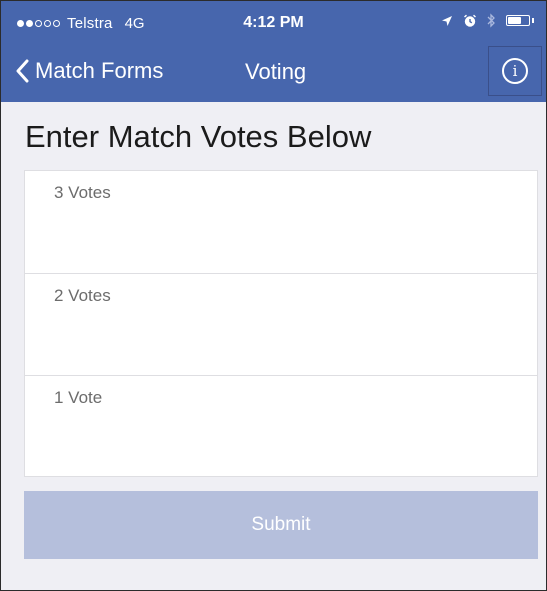  I want to click on status-icons, so click(487, 20).